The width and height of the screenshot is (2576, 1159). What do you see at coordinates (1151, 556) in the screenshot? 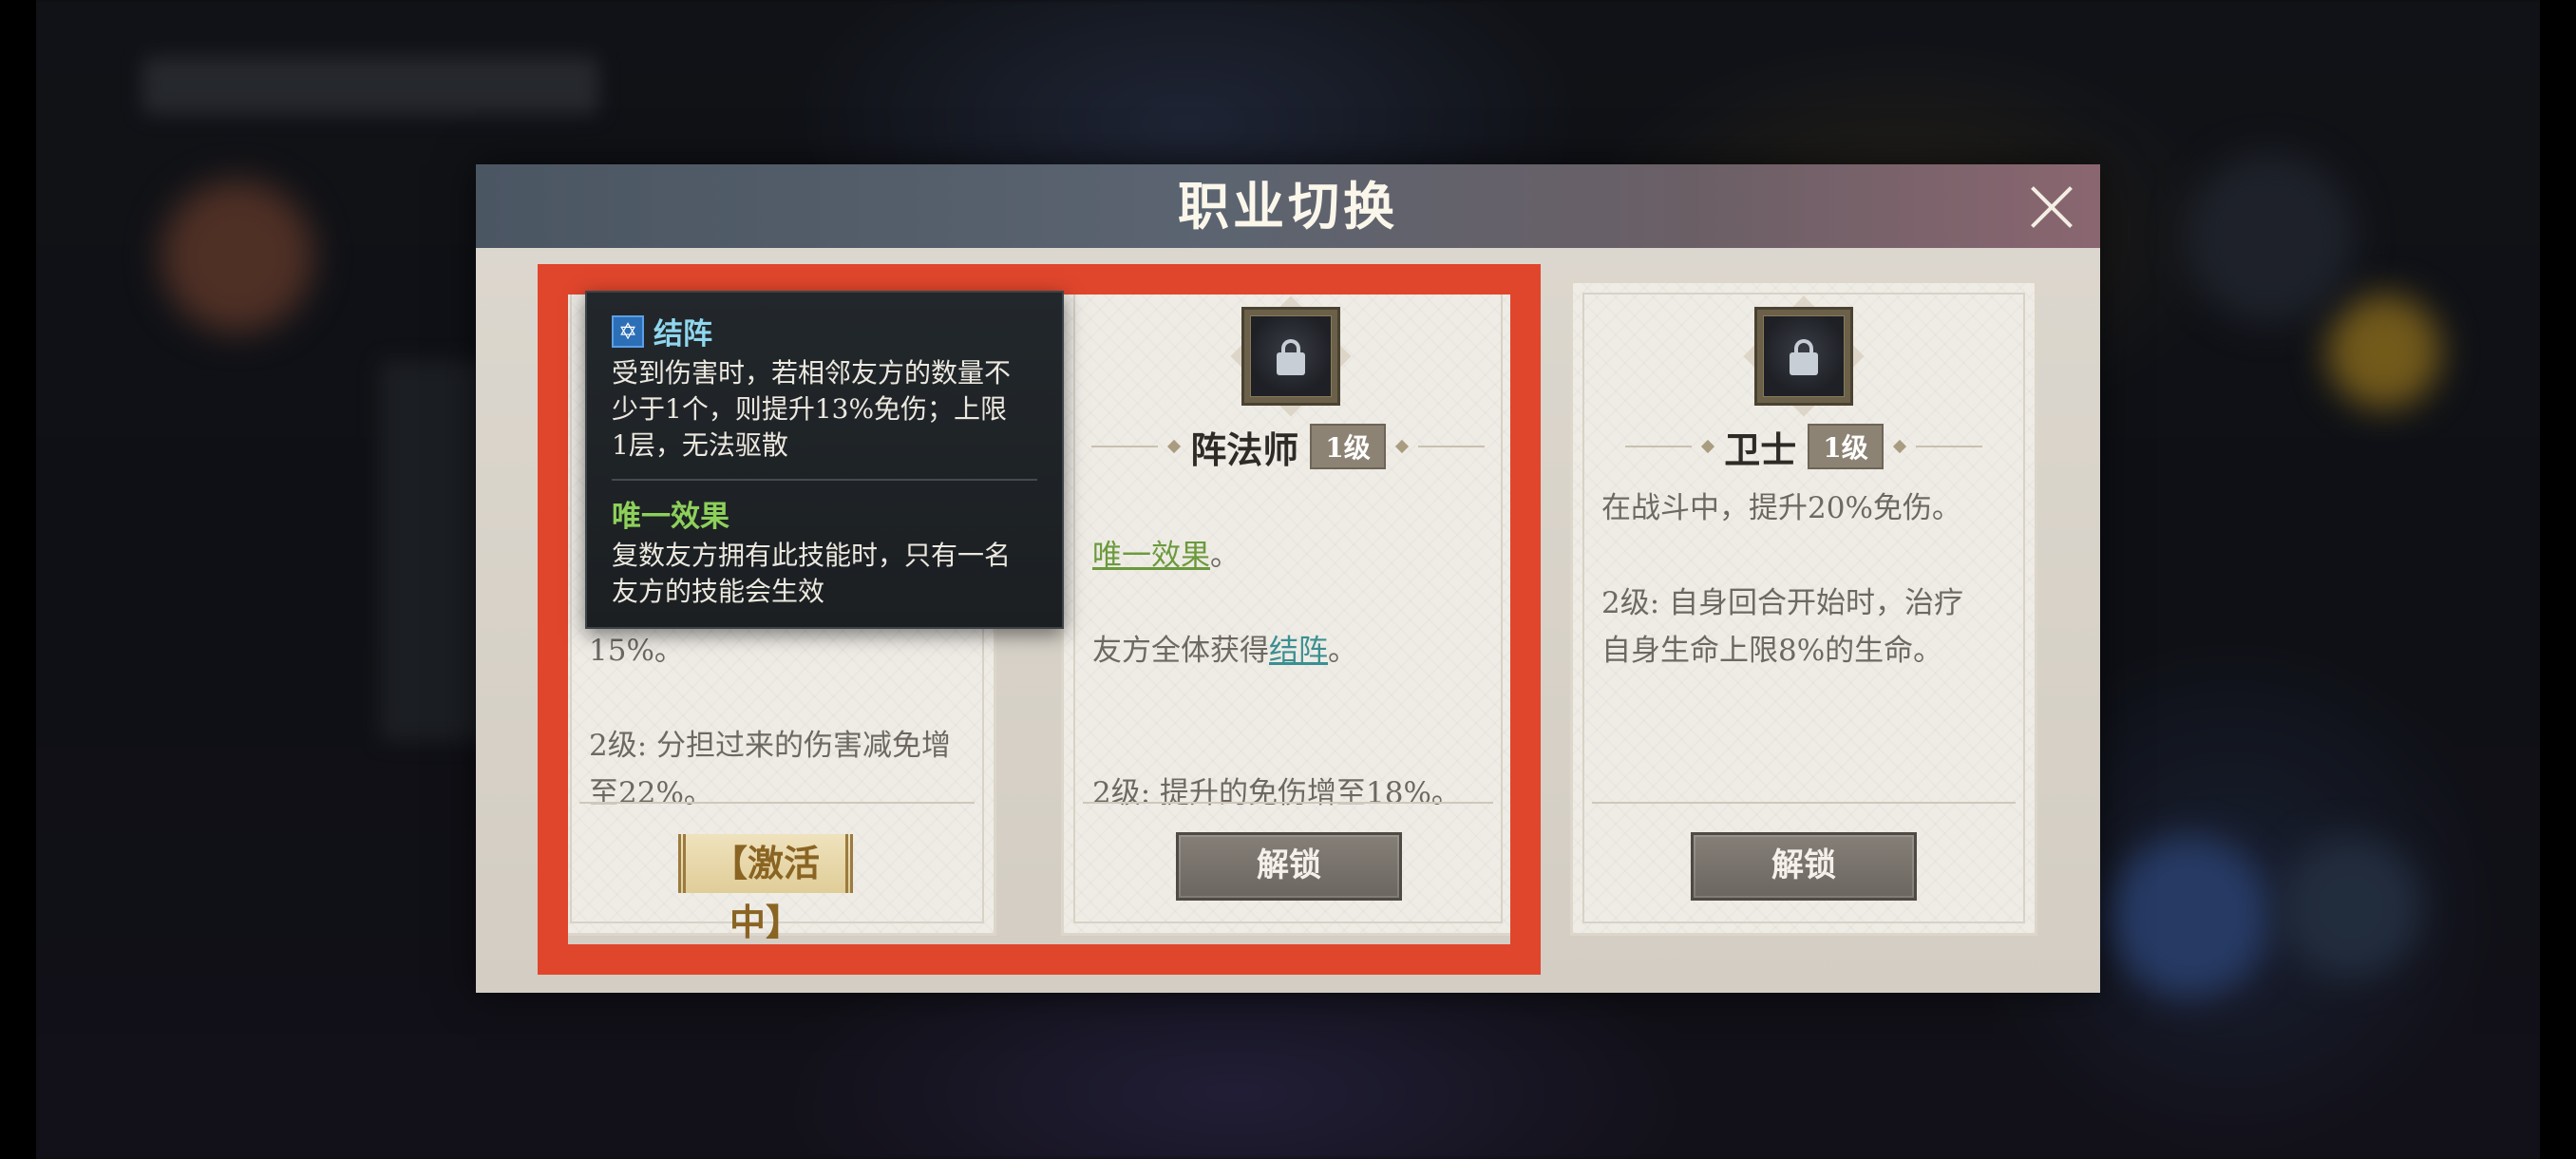
I see `unique-effect-link: 唯一效果` at bounding box center [1151, 556].